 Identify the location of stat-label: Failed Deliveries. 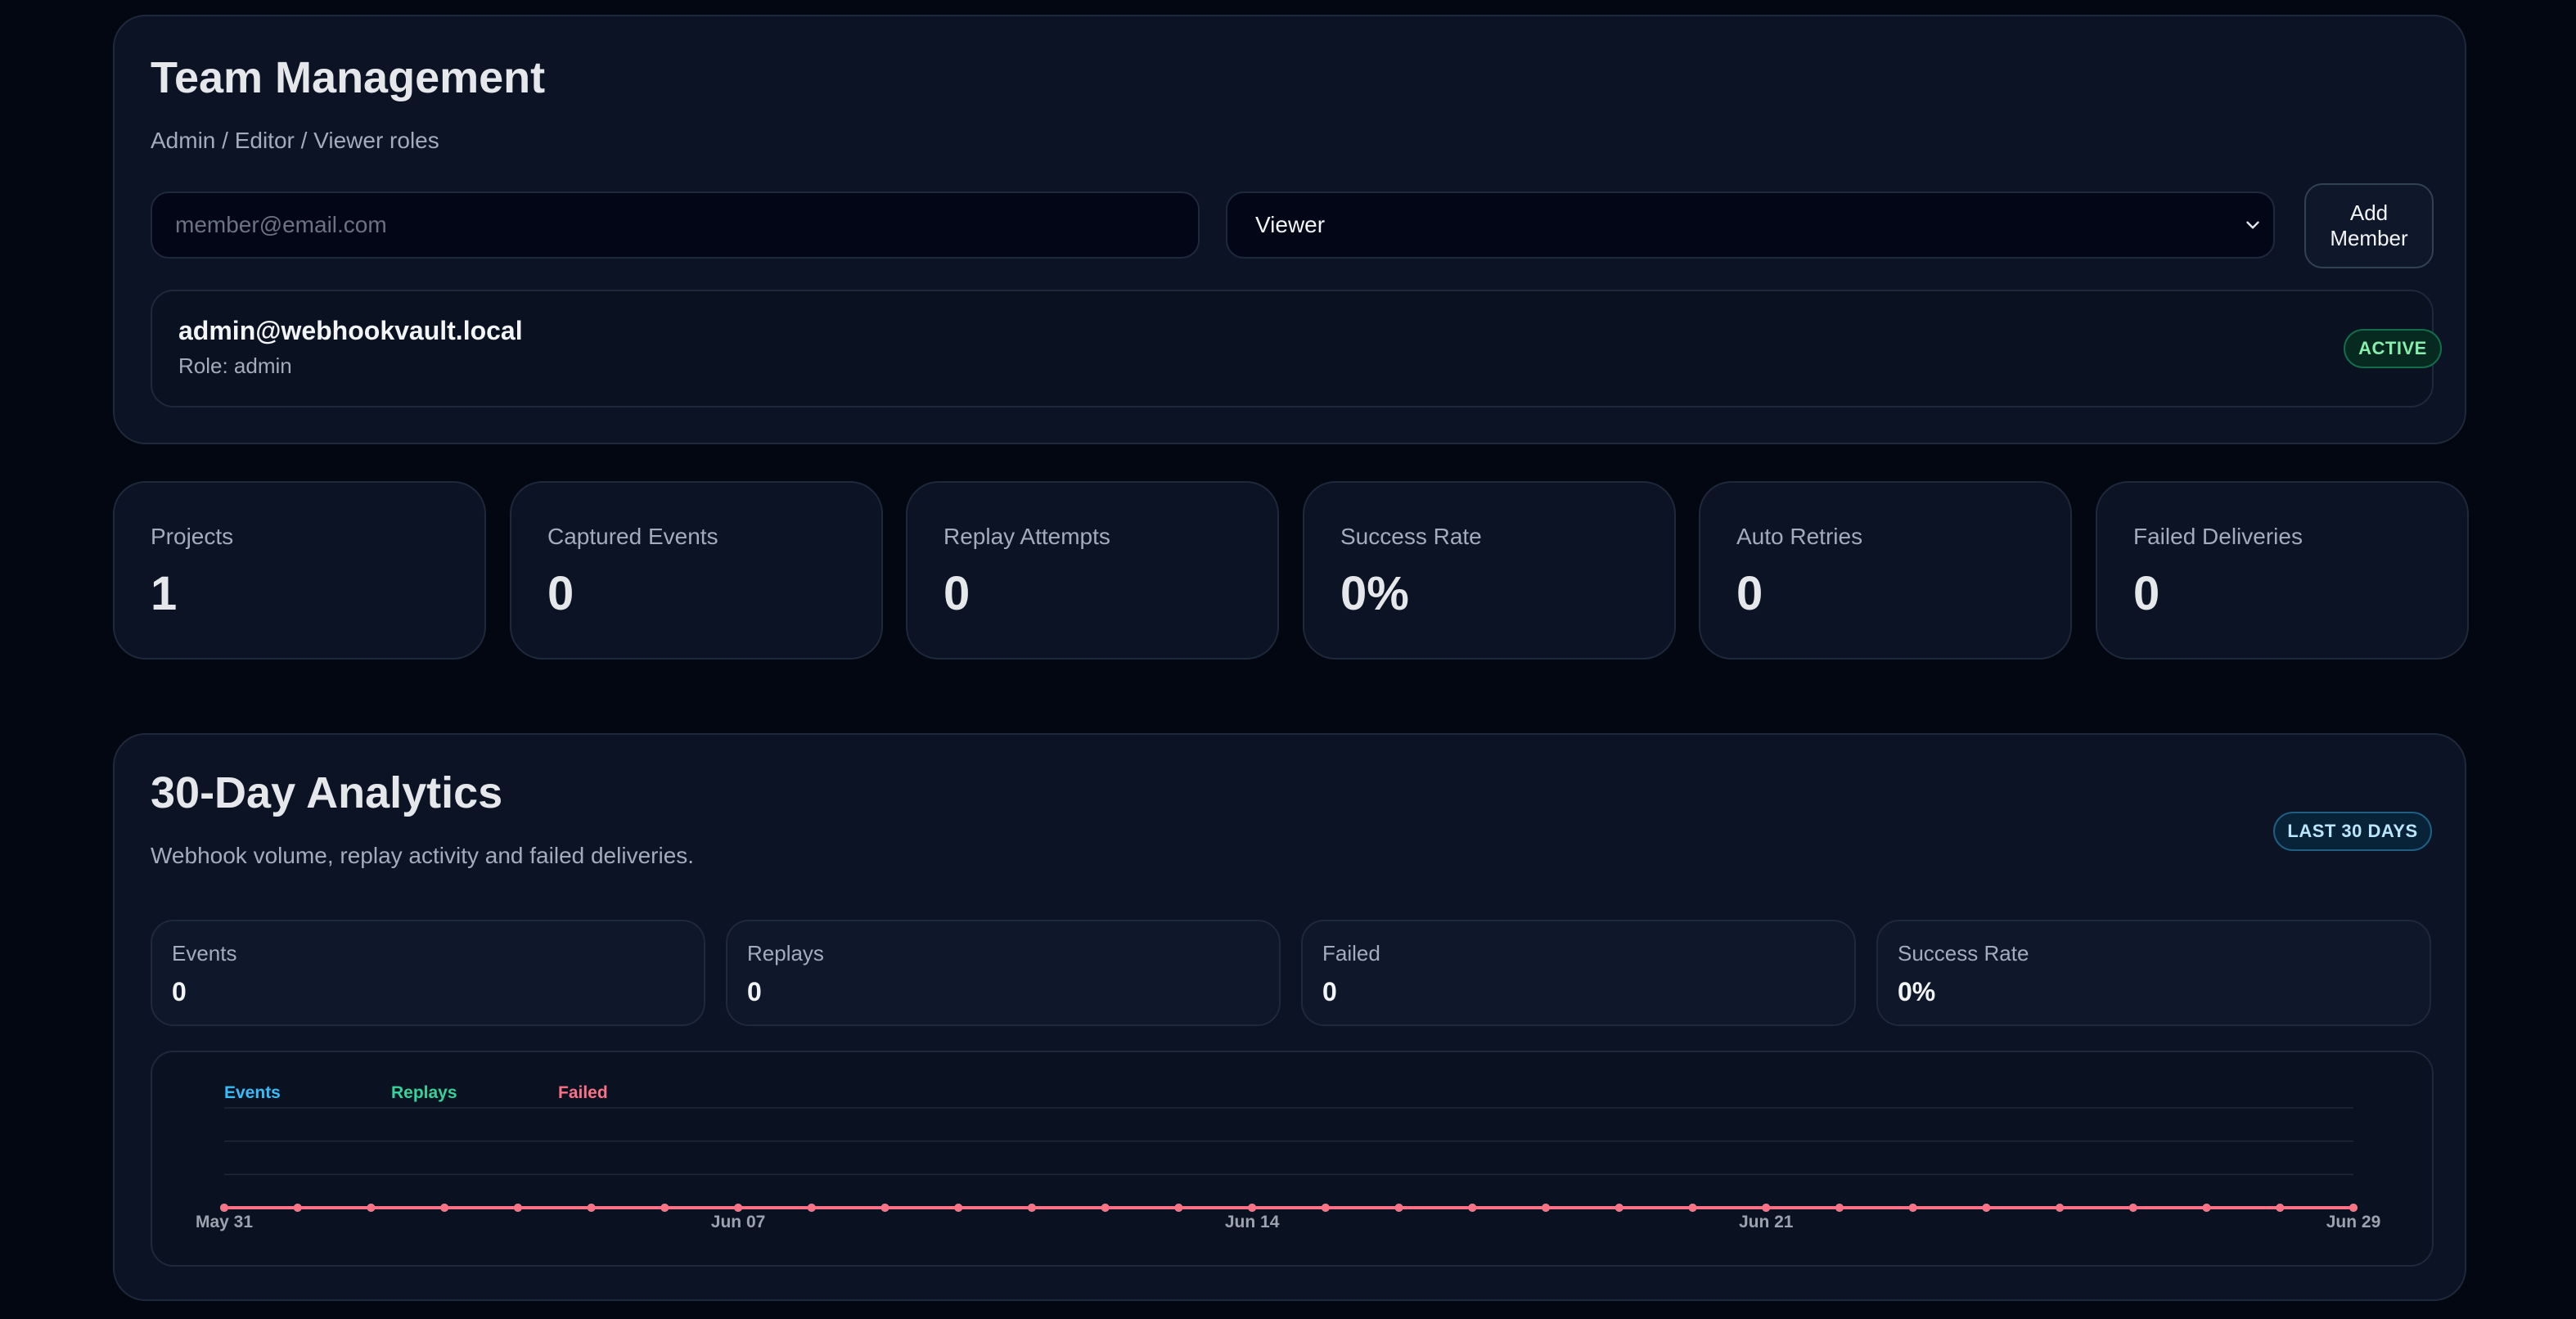
(2218, 536).